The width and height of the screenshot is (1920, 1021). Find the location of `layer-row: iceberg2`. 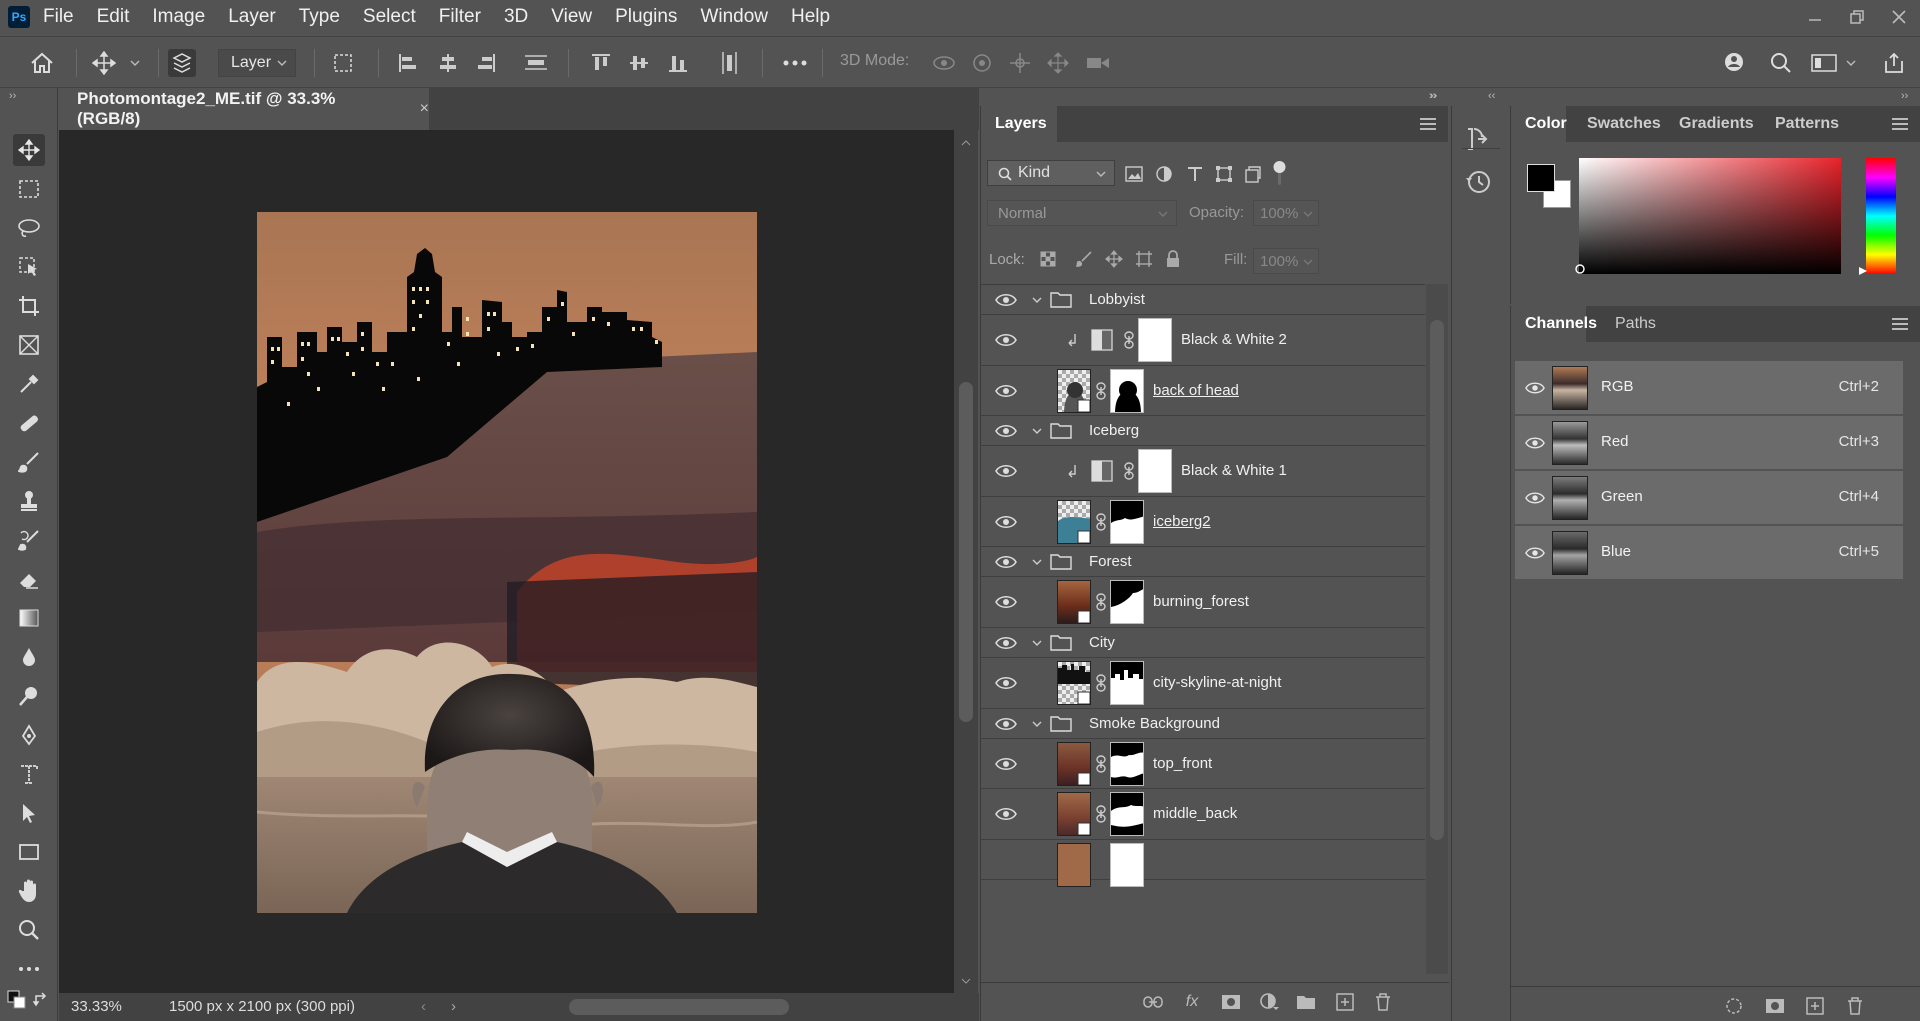

layer-row: iceberg2 is located at coordinates (1203, 522).